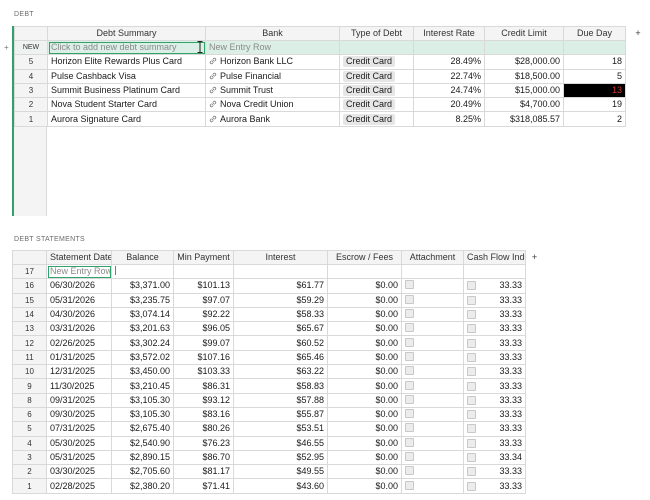 The width and height of the screenshot is (650, 500). I want to click on bank-cell: Aurora Bank, so click(272, 119).